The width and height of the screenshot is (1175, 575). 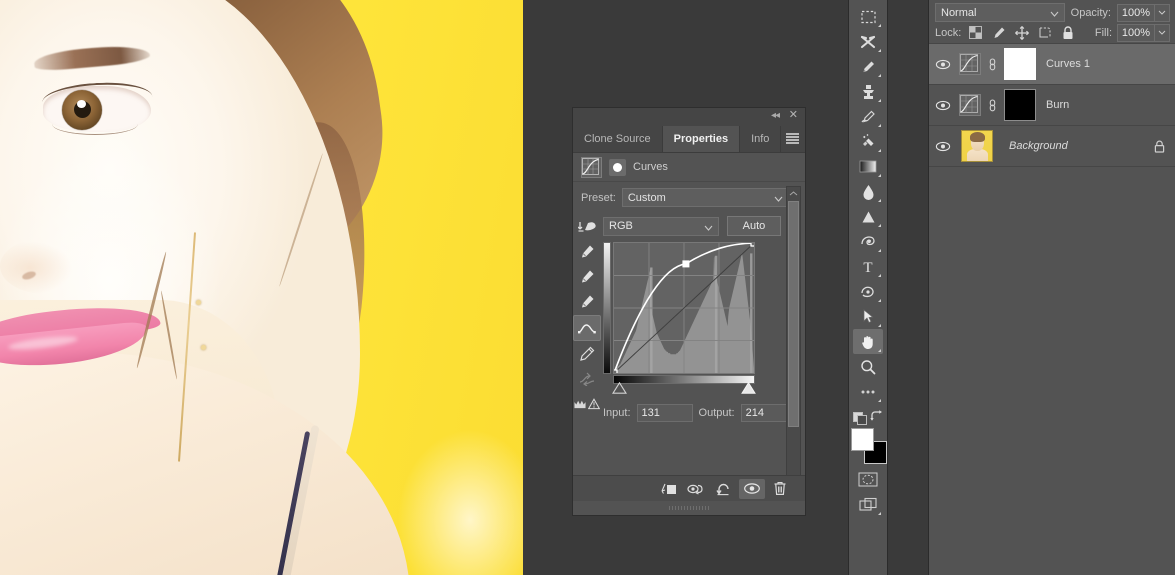 What do you see at coordinates (1136, 12) in the screenshot?
I see `opacity-field: 100%` at bounding box center [1136, 12].